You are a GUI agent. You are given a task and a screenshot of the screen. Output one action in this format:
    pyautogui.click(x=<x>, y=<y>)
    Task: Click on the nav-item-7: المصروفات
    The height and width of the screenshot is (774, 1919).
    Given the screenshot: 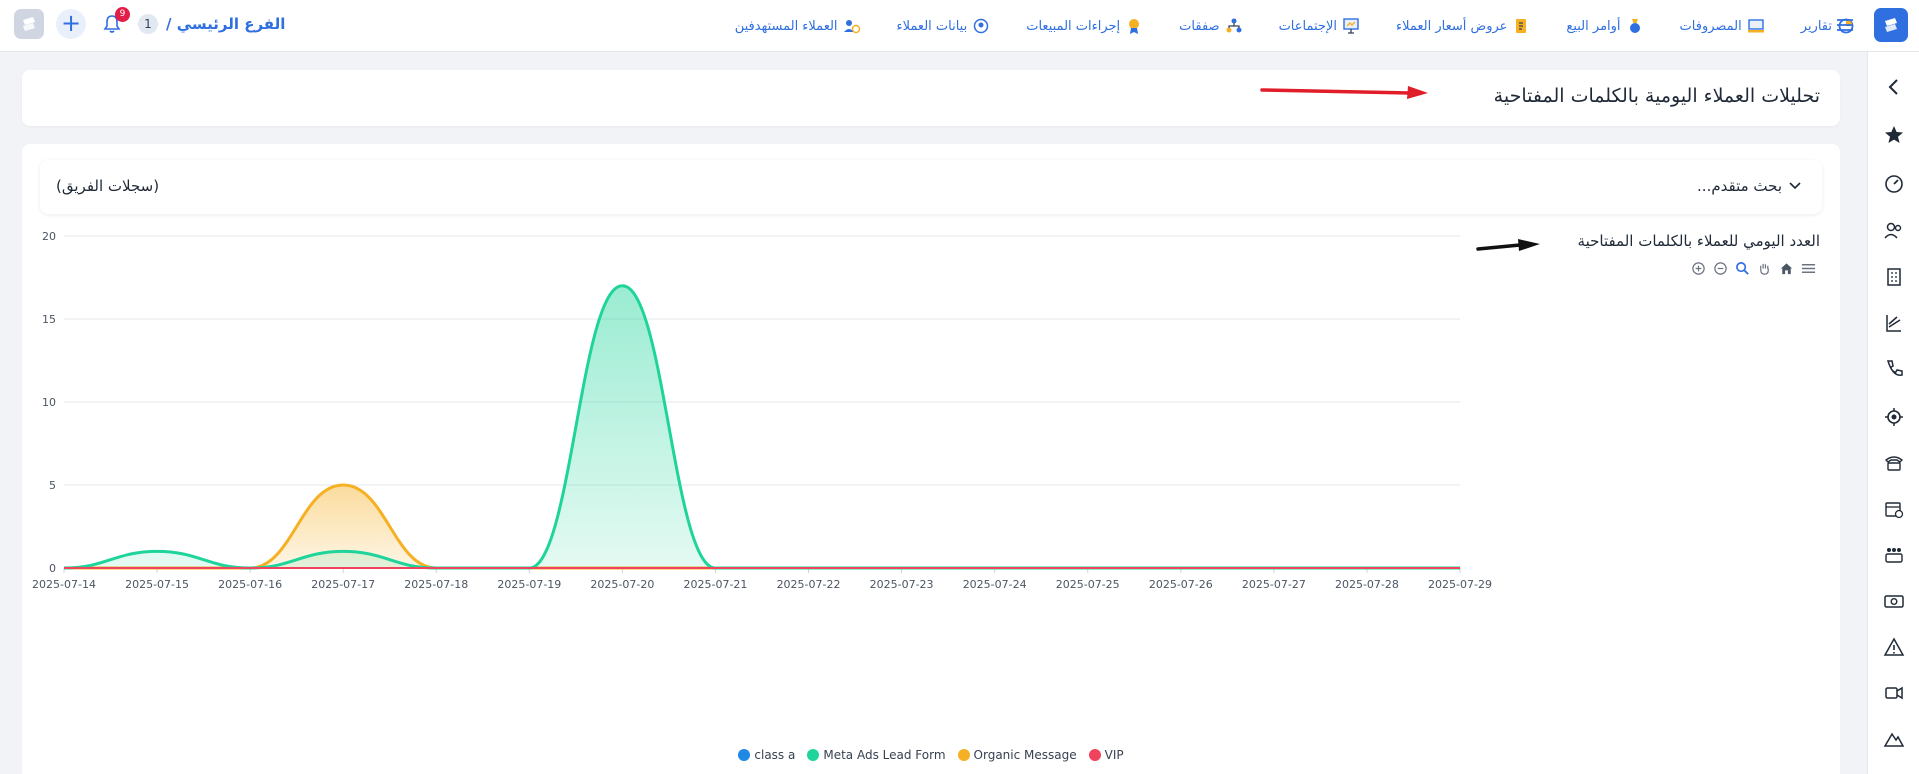 What is the action you would take?
    pyautogui.click(x=1722, y=26)
    